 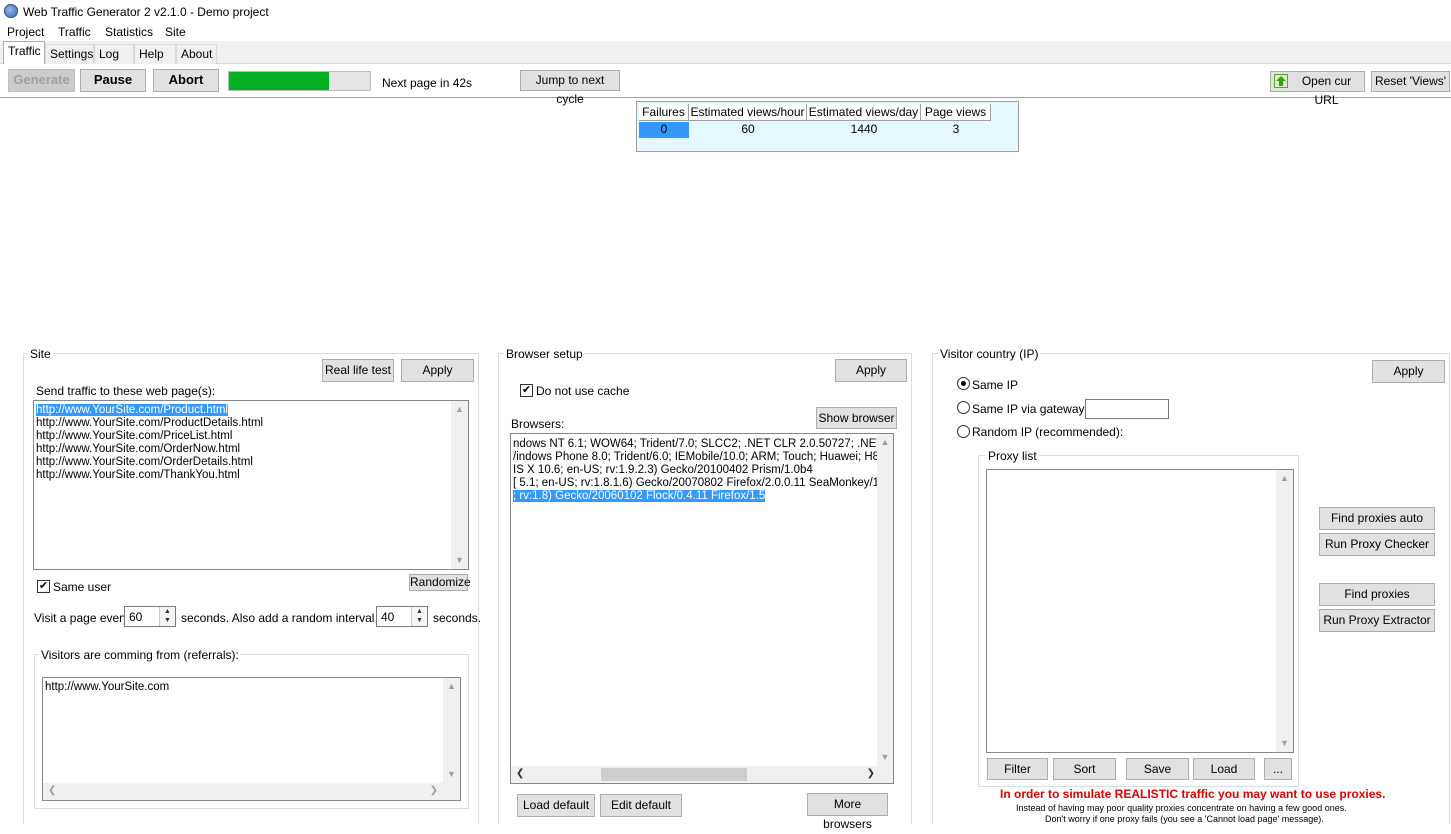 What do you see at coordinates (437, 370) in the screenshot?
I see `site-apply-button: Apply` at bounding box center [437, 370].